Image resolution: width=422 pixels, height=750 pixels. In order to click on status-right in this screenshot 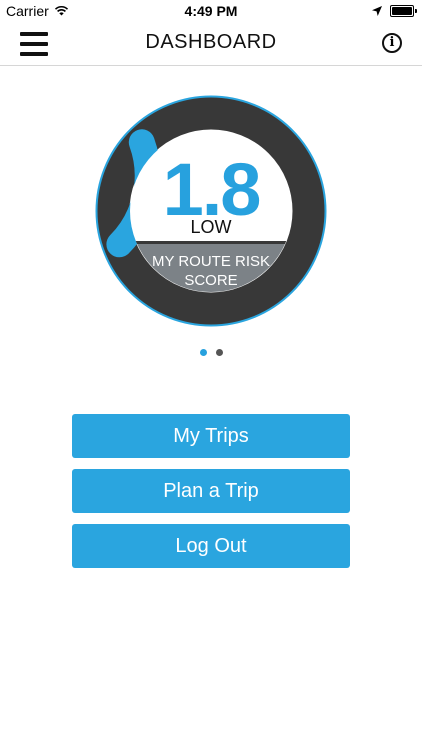, I will do `click(394, 11)`.